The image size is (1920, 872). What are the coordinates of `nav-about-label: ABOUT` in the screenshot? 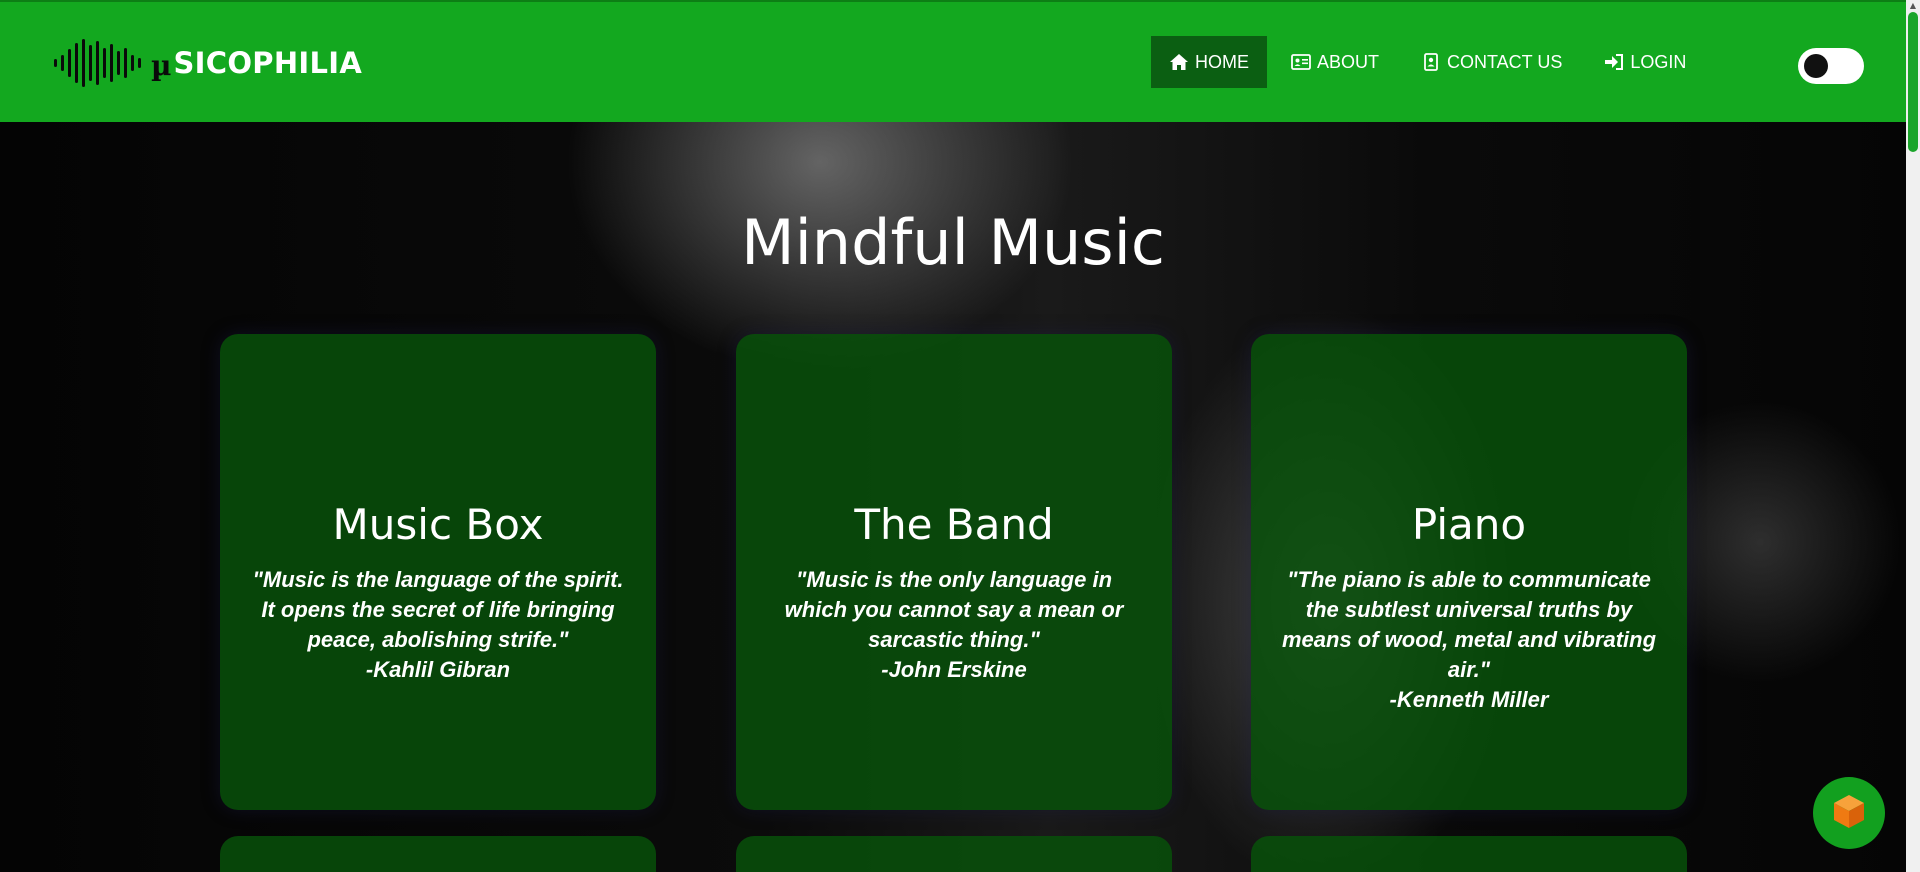 It's located at (1348, 61).